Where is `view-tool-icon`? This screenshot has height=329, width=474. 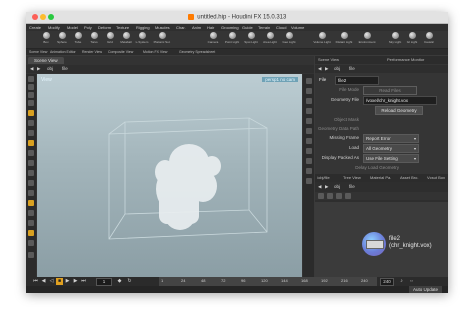 view-tool-icon is located at coordinates (31, 133).